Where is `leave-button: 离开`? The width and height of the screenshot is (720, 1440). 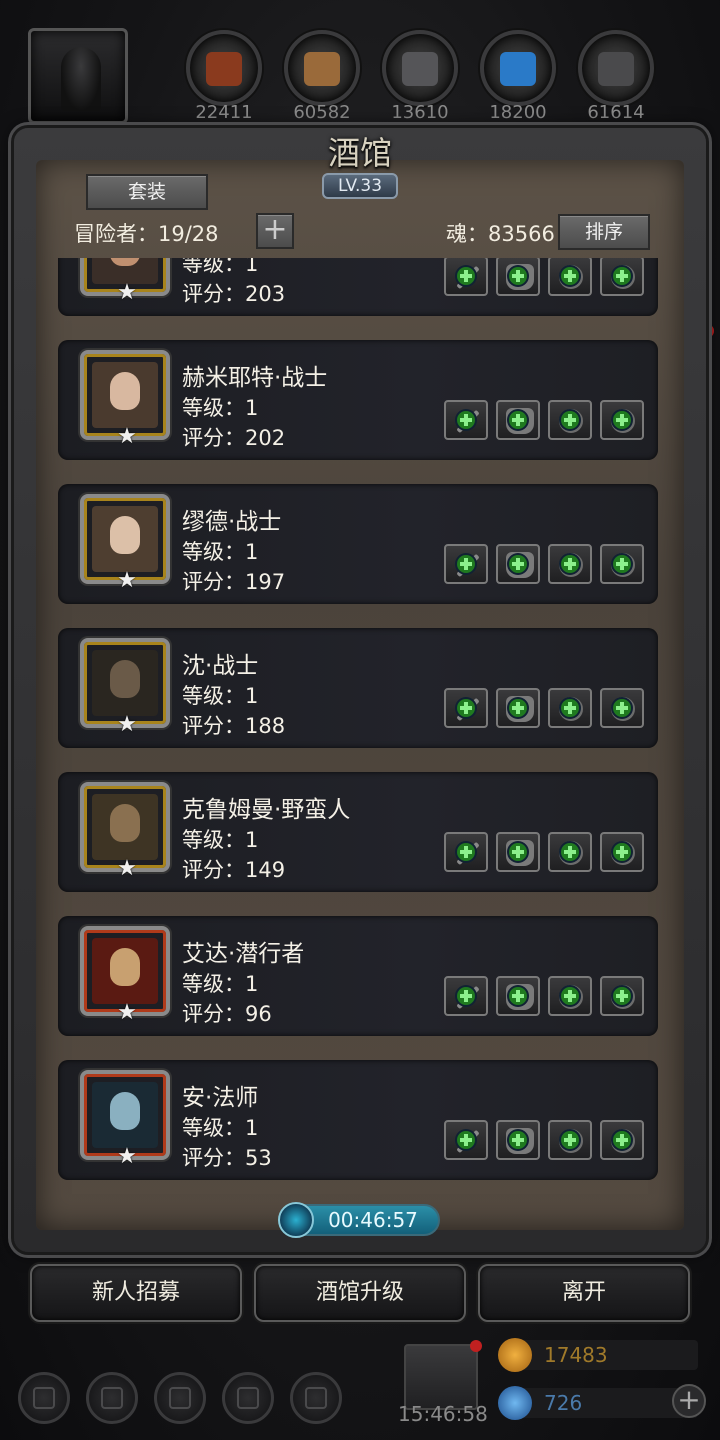
leave-button: 离开 is located at coordinates (584, 1293).